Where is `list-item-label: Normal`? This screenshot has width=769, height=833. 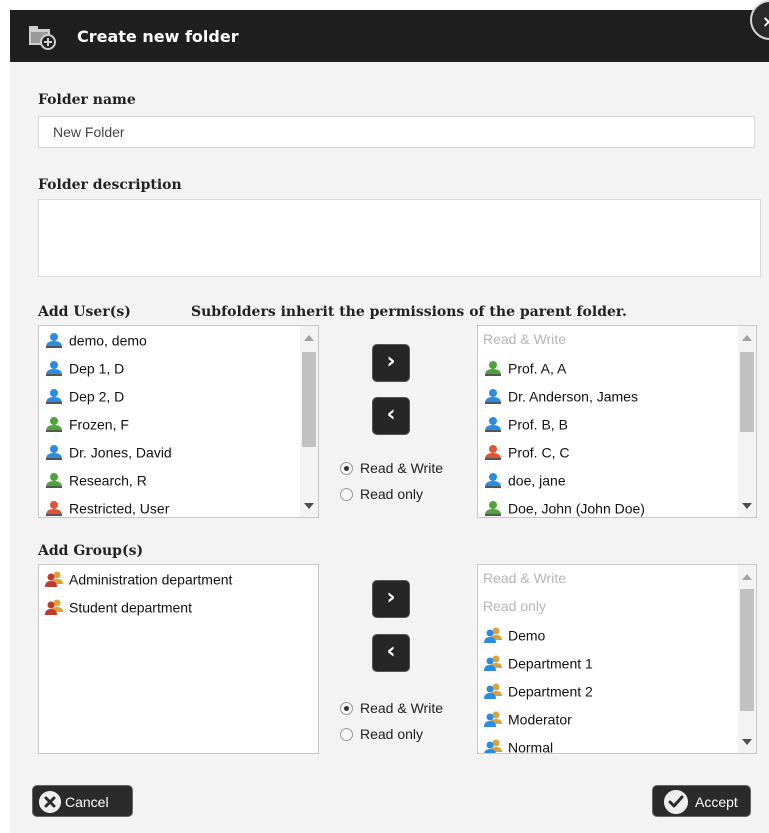 list-item-label: Normal is located at coordinates (531, 746).